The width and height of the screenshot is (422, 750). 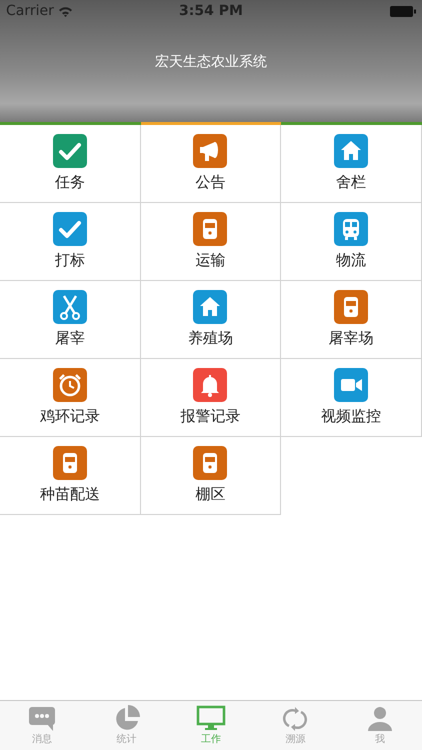 What do you see at coordinates (211, 398) in the screenshot?
I see `menu-tile: 报警记录` at bounding box center [211, 398].